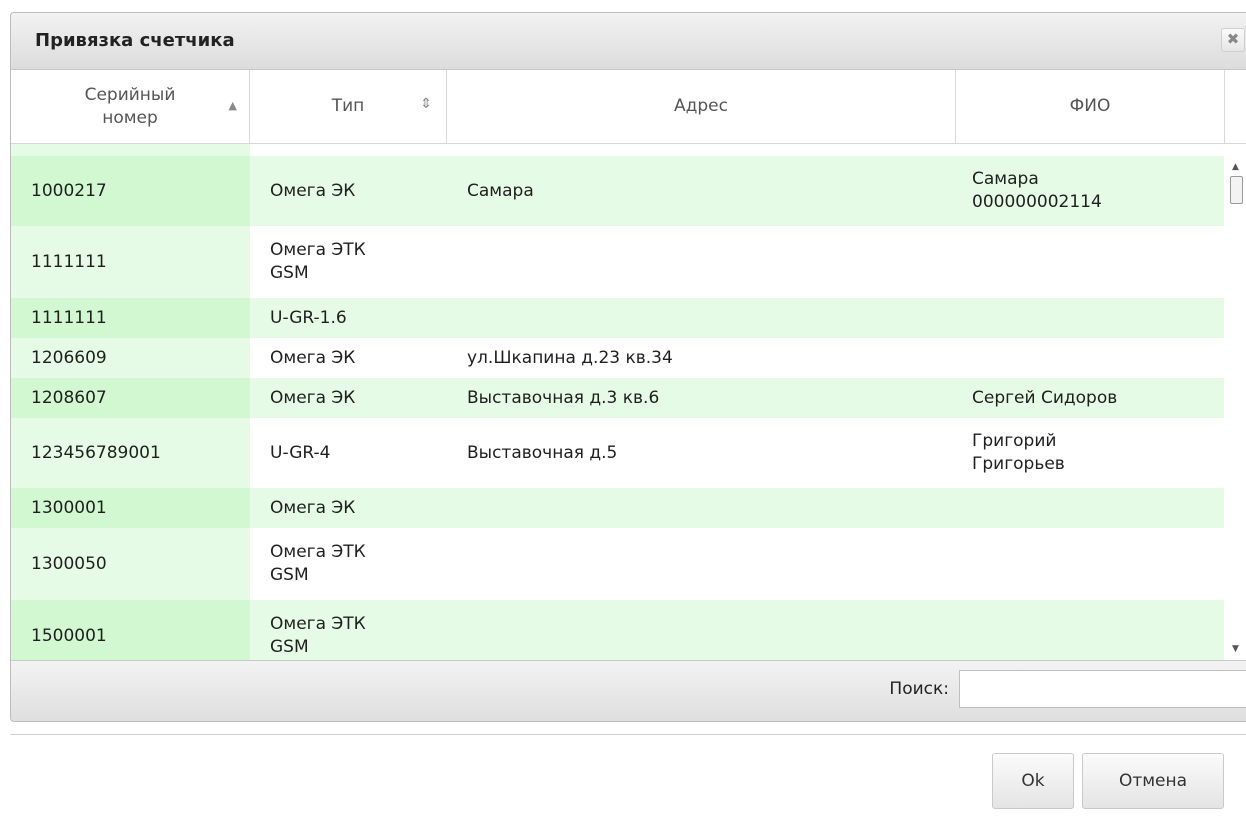 The image size is (1246, 823). Describe the element at coordinates (1033, 781) in the screenshot. I see `ok-button: Ok` at that location.